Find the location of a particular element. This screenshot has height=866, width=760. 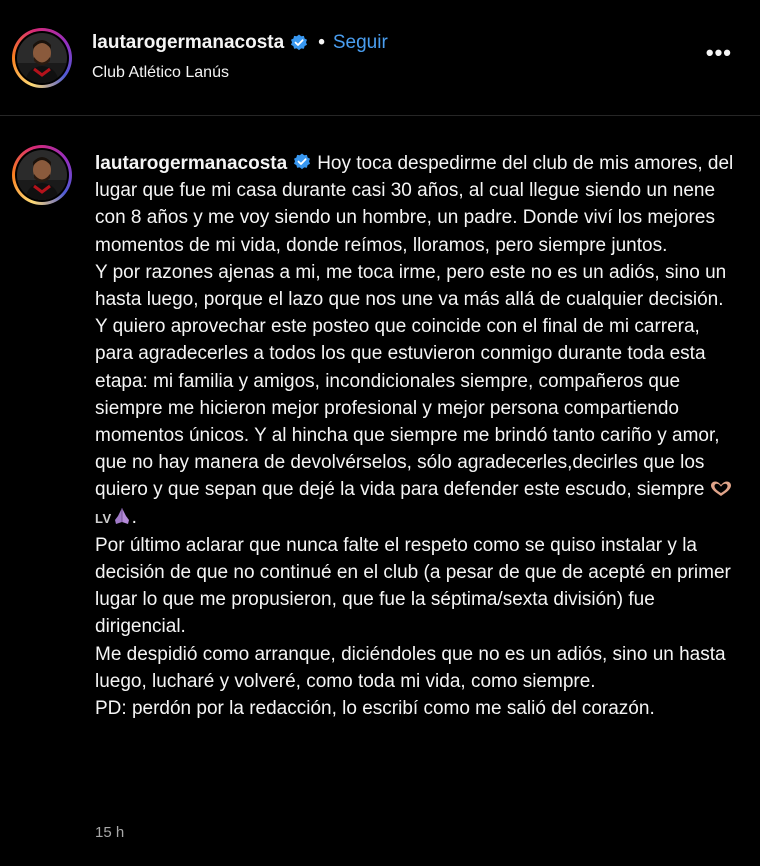

location-link: Club Atlético Lanús is located at coordinates (160, 73).